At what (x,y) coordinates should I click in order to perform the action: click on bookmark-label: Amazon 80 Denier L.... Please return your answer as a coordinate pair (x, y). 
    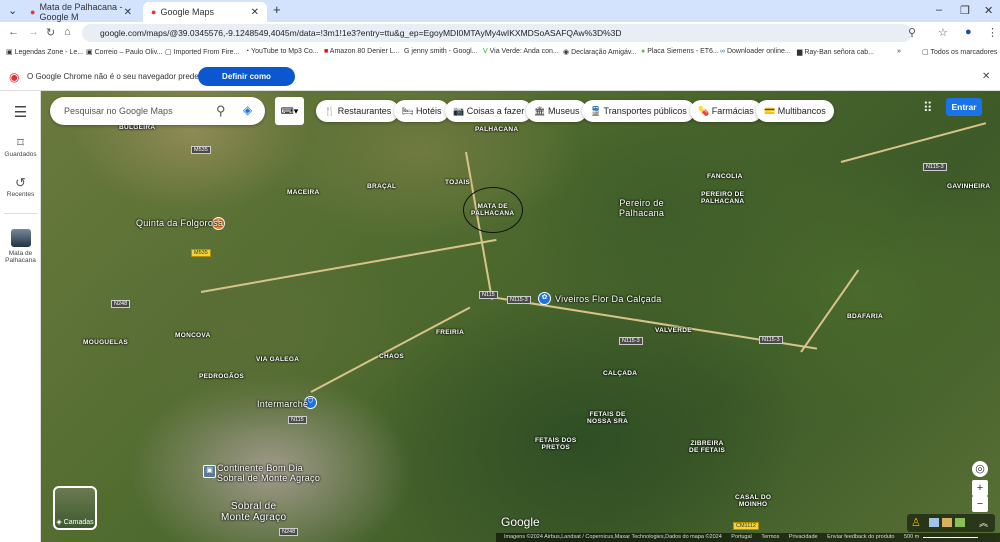
    Looking at the image, I should click on (364, 51).